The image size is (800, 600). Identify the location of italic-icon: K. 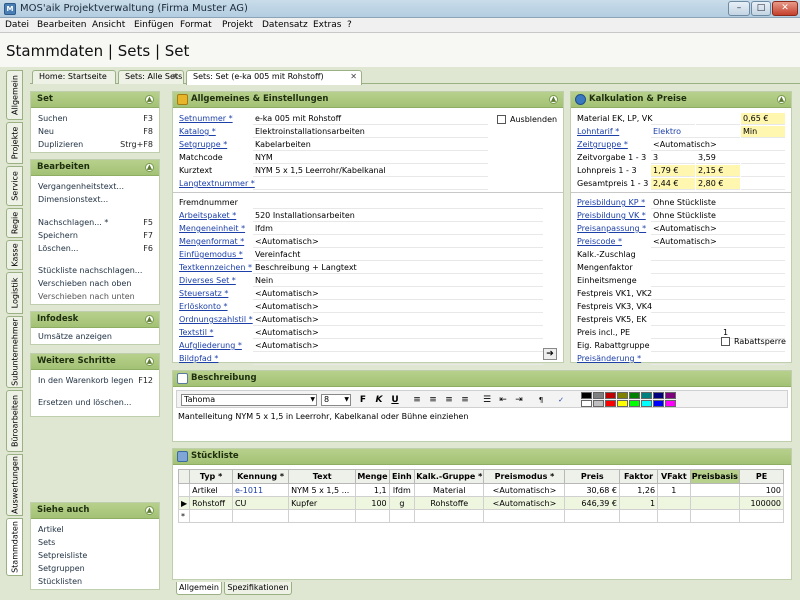
(379, 400).